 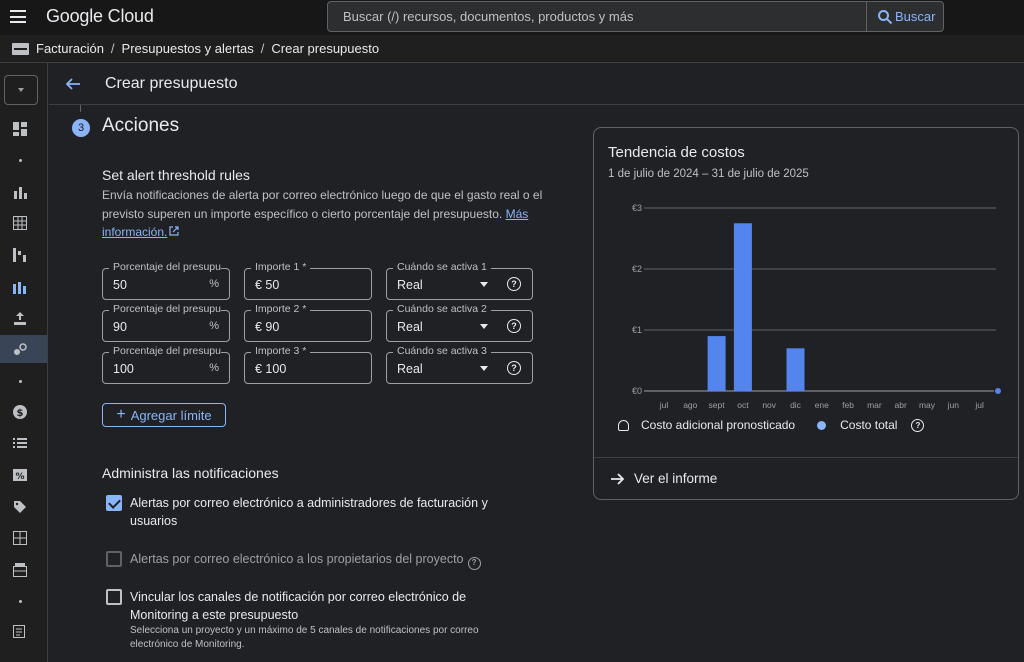 What do you see at coordinates (442, 351) in the screenshot?
I see `trigger-label: Cuándo se activa 3` at bounding box center [442, 351].